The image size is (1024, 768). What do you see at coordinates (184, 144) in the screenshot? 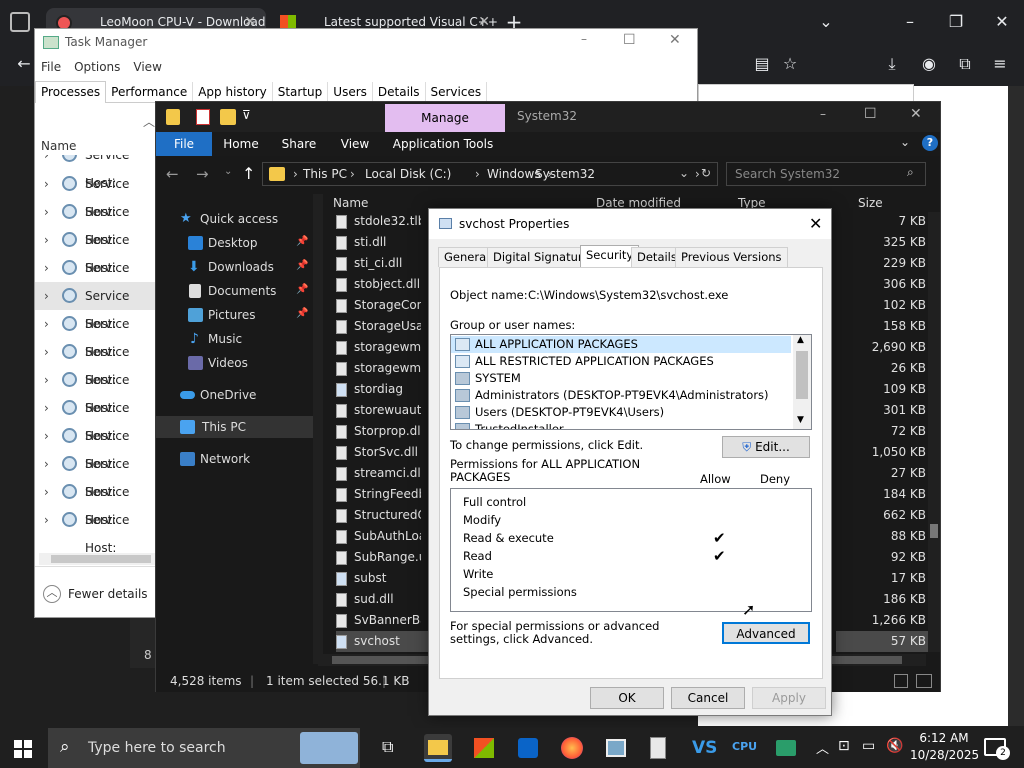
I see `ribbon-file-tab: File` at bounding box center [184, 144].